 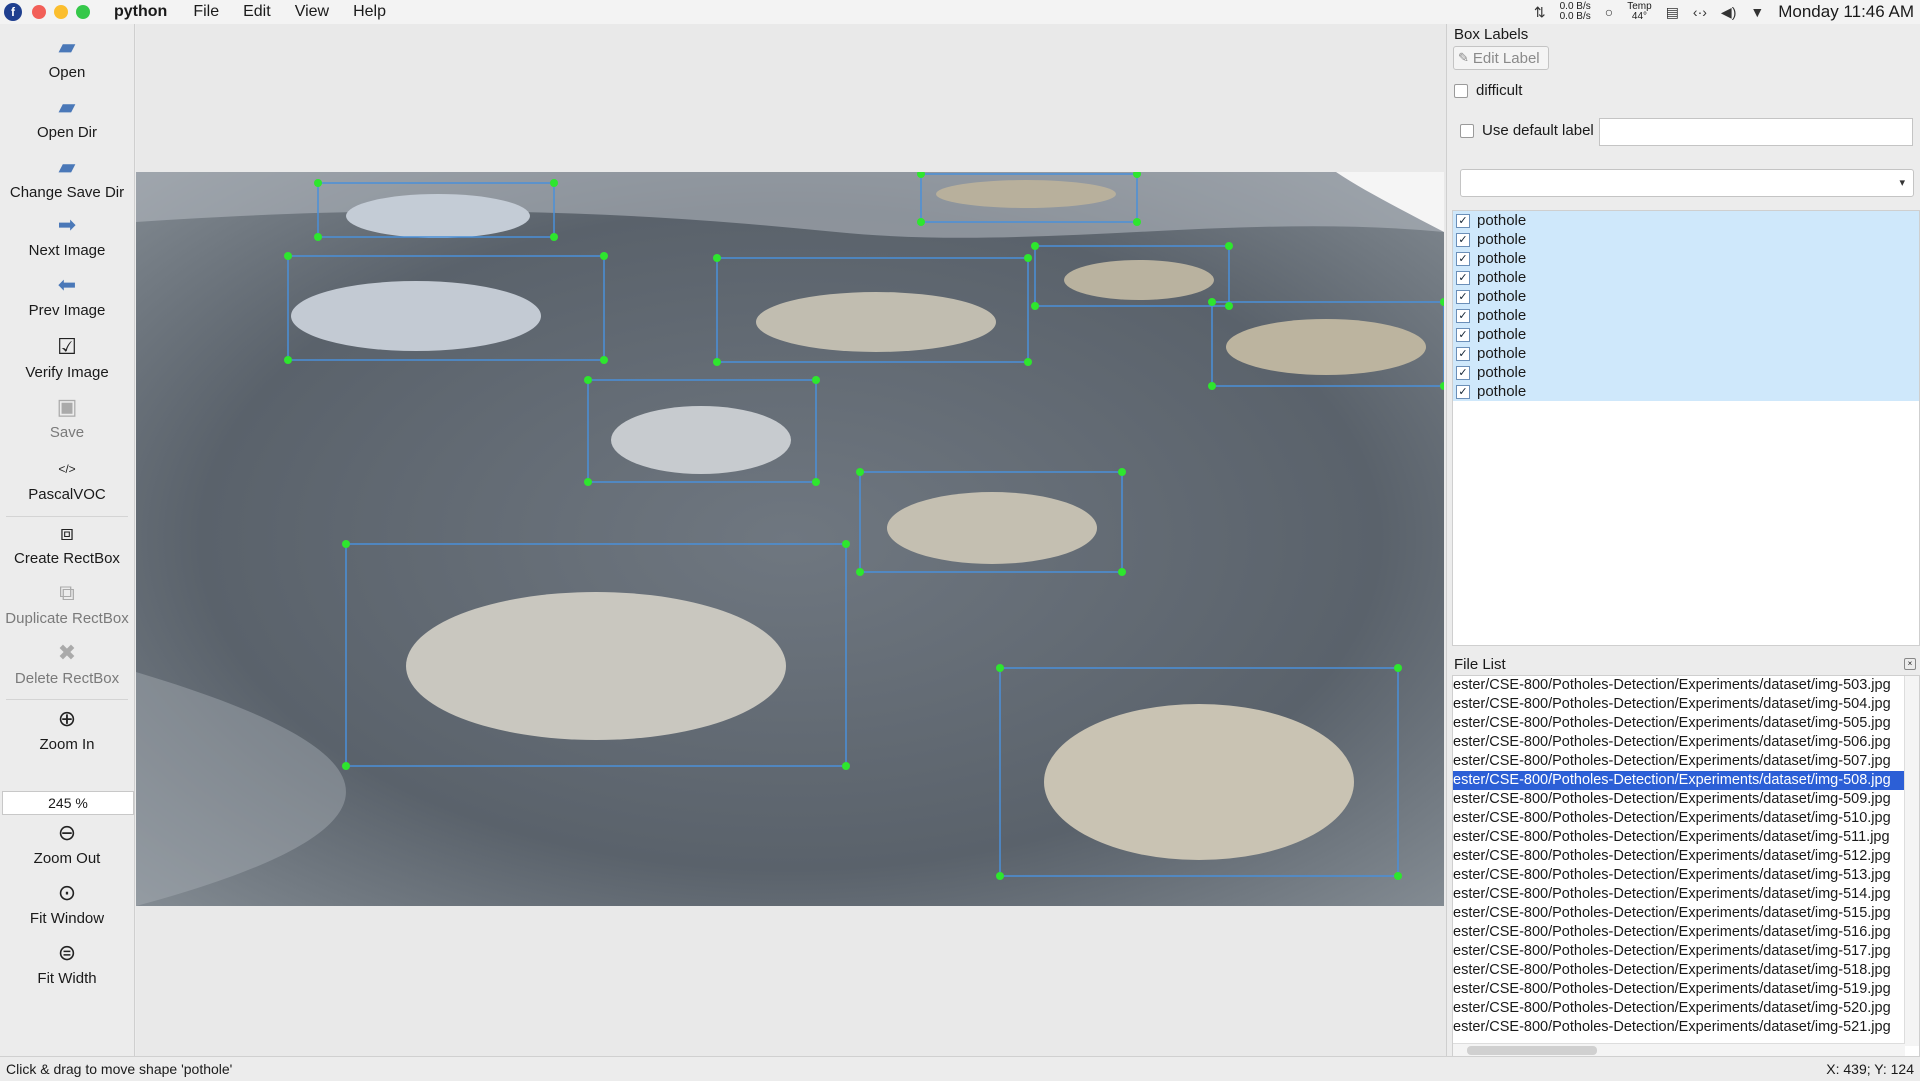 What do you see at coordinates (257, 12) in the screenshot?
I see `menu-edit: Edit` at bounding box center [257, 12].